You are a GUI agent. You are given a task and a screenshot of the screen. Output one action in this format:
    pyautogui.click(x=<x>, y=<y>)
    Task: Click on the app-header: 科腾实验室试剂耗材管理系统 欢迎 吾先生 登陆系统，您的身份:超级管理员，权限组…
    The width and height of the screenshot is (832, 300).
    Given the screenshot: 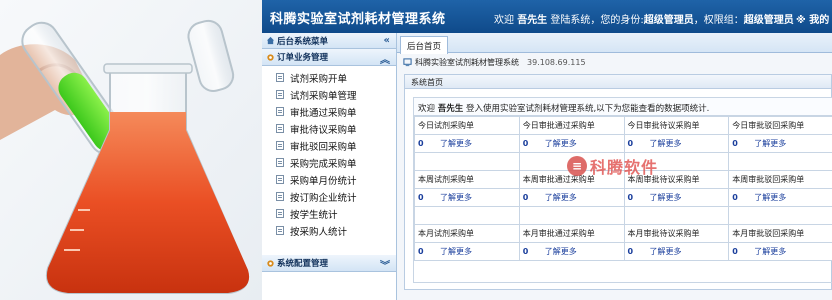 What is the action you would take?
    pyautogui.click(x=547, y=16)
    